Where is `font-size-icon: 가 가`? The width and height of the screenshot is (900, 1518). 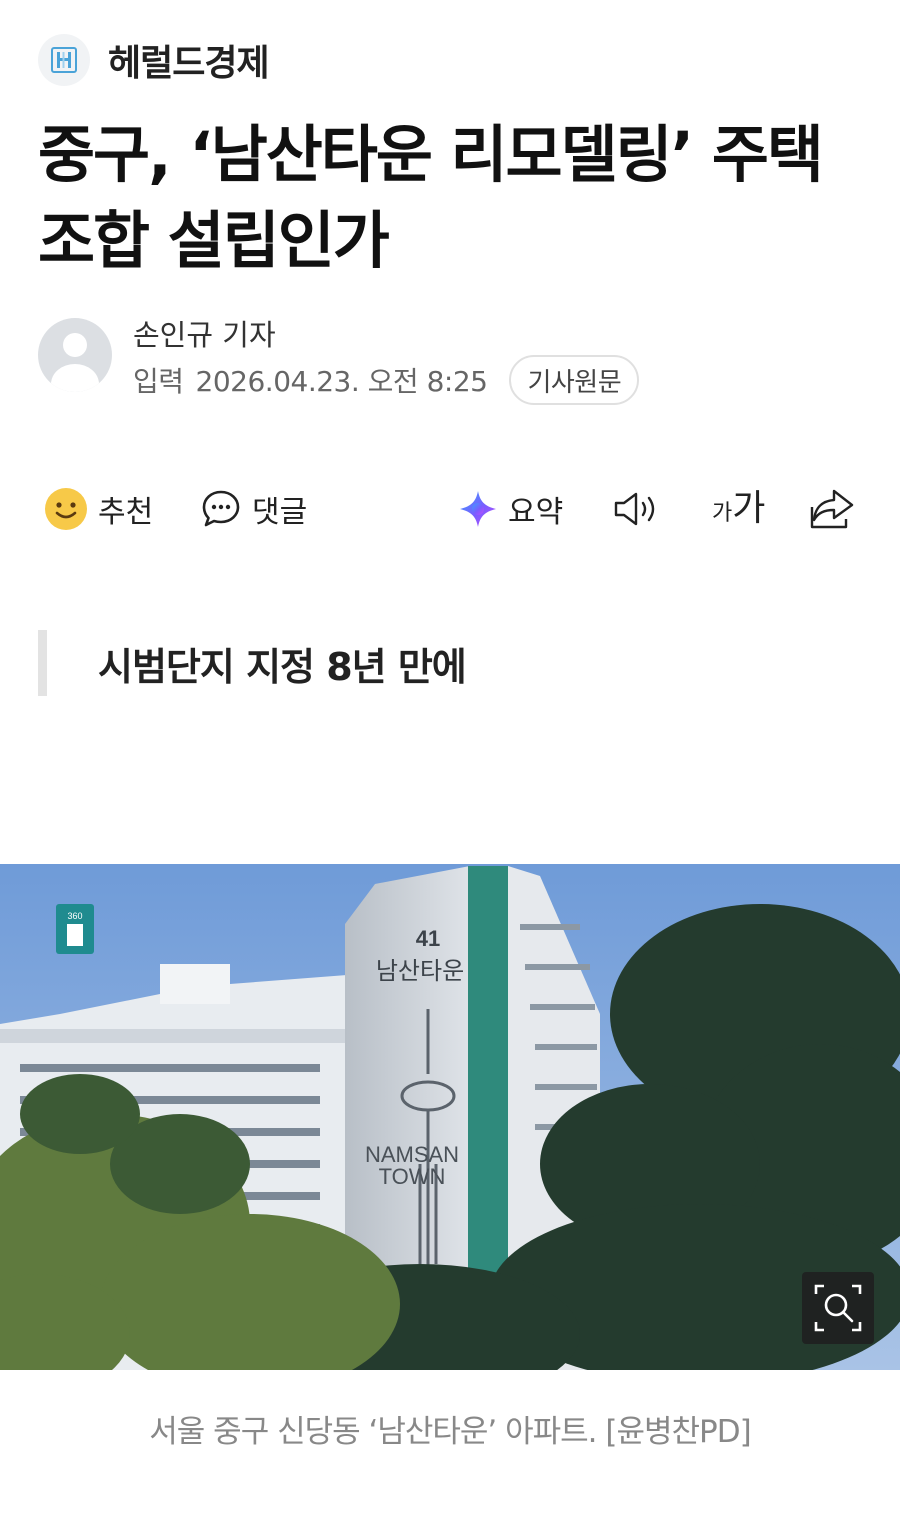
font-size-icon: 가 가 is located at coordinates (738, 509).